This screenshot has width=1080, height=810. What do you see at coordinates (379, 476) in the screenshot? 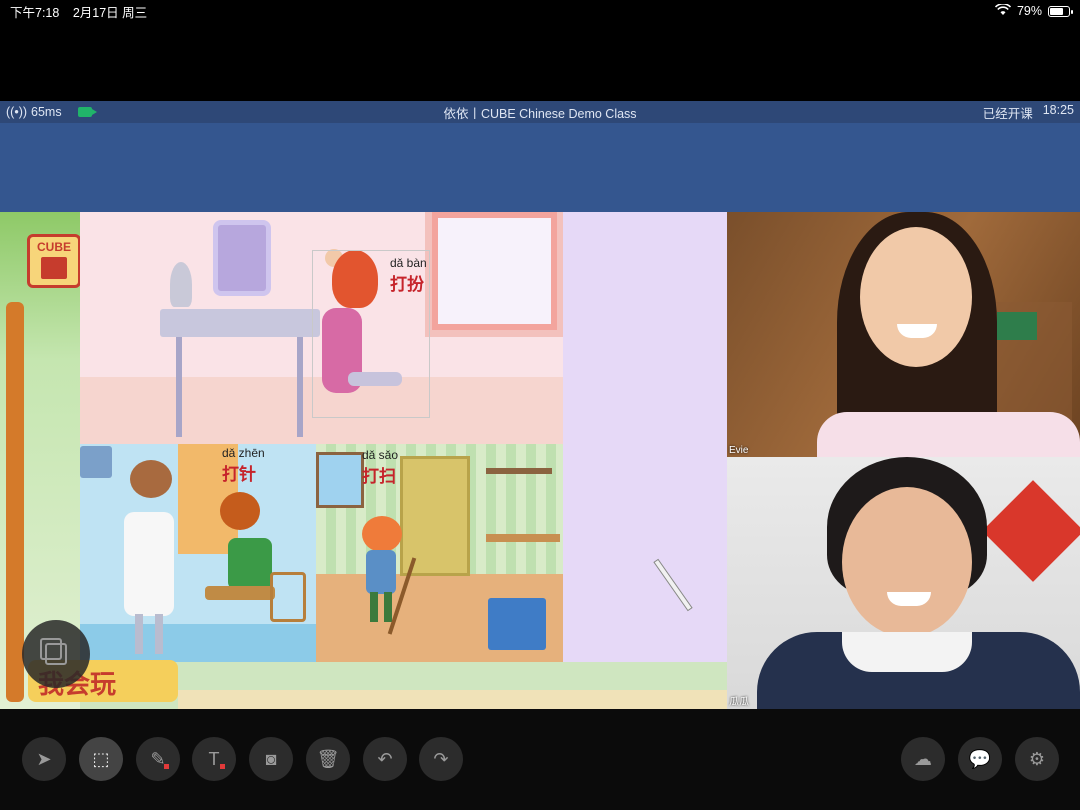
I see `hanzi-dasao: 打扫` at bounding box center [379, 476].